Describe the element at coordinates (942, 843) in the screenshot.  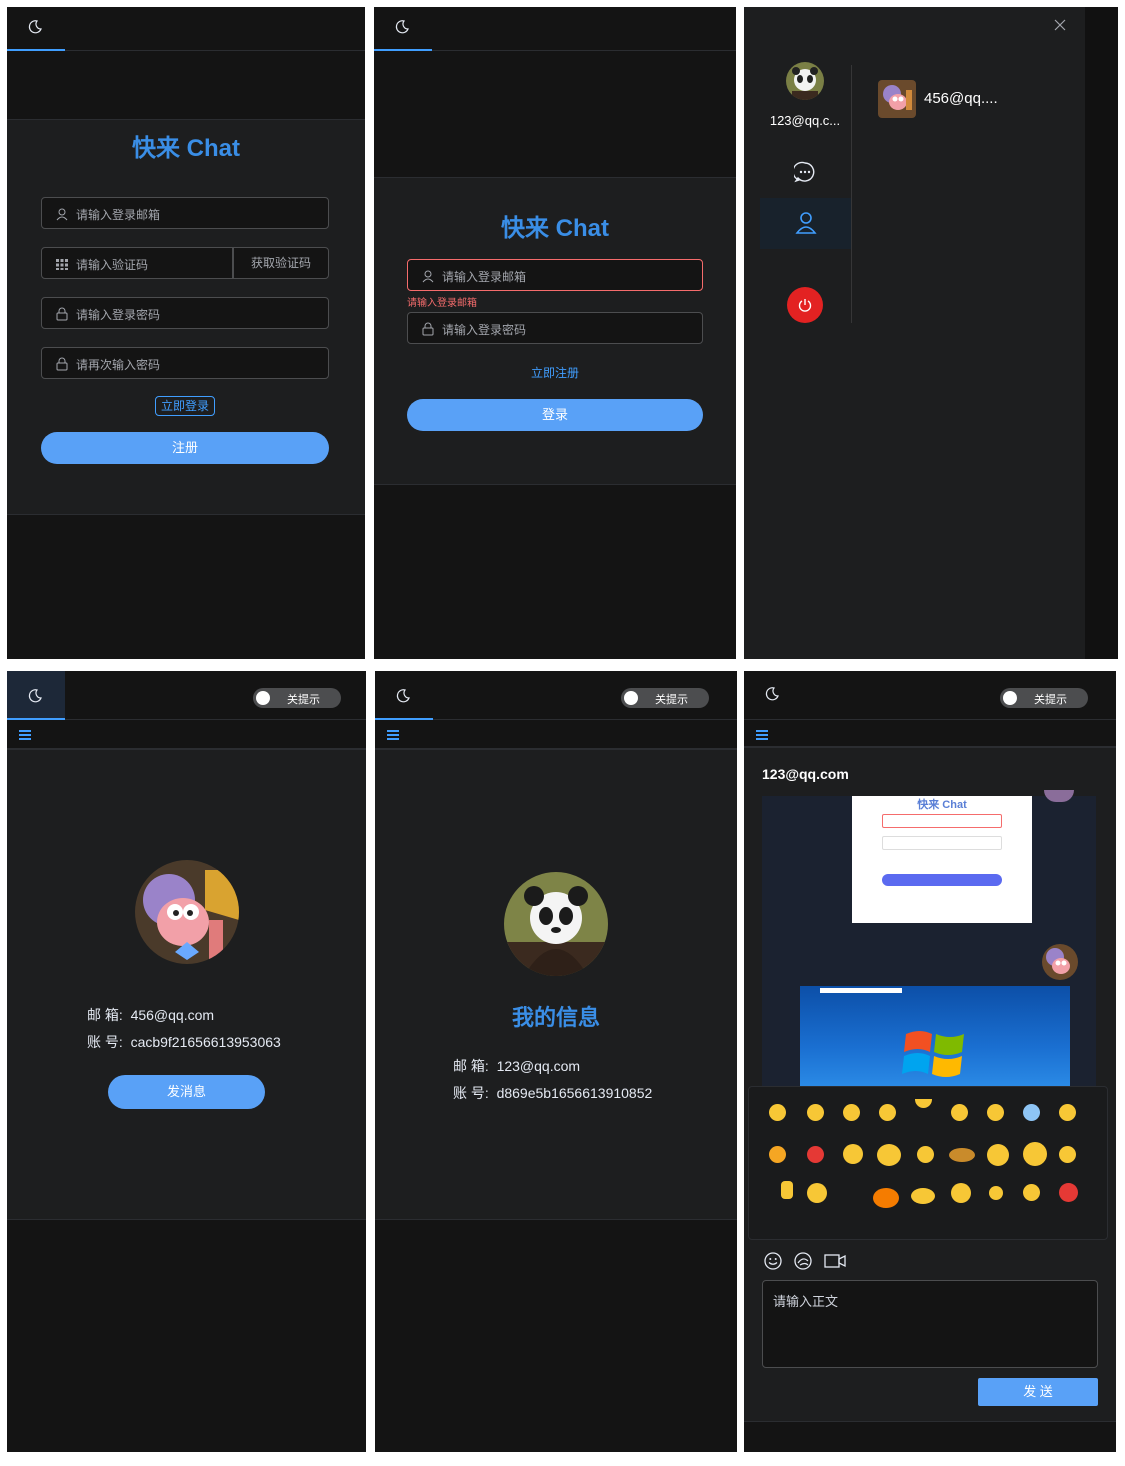
I see `screenshot-field` at that location.